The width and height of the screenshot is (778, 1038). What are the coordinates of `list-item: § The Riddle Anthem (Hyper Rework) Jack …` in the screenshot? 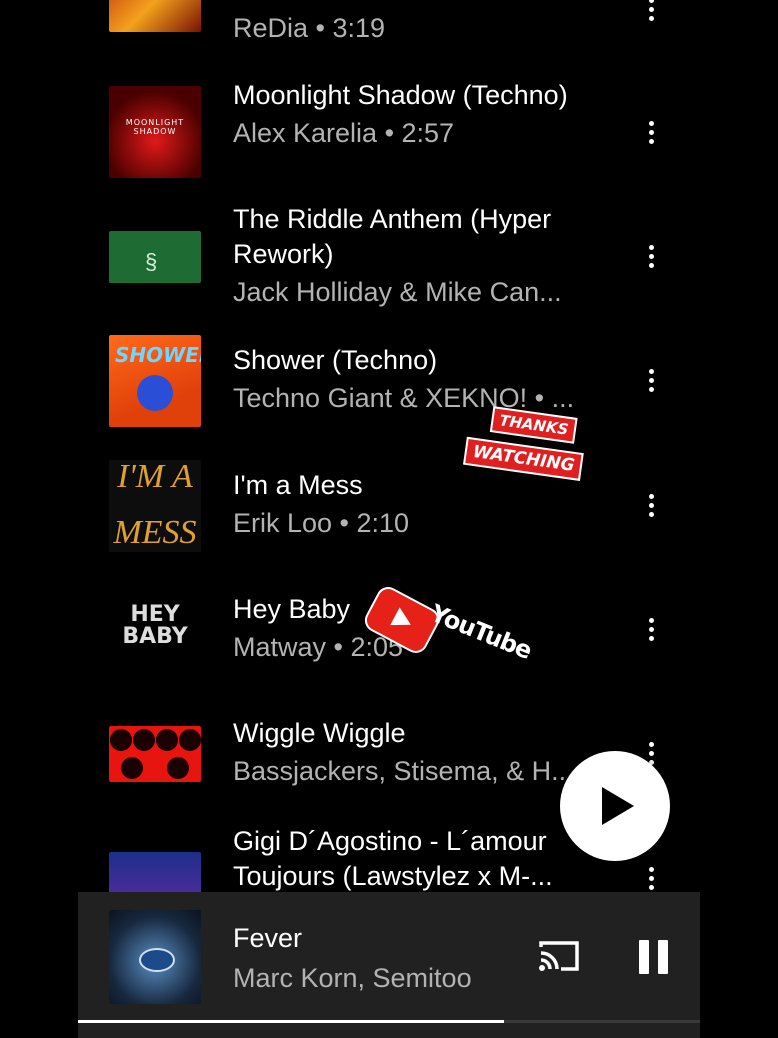 It's located at (389, 261).